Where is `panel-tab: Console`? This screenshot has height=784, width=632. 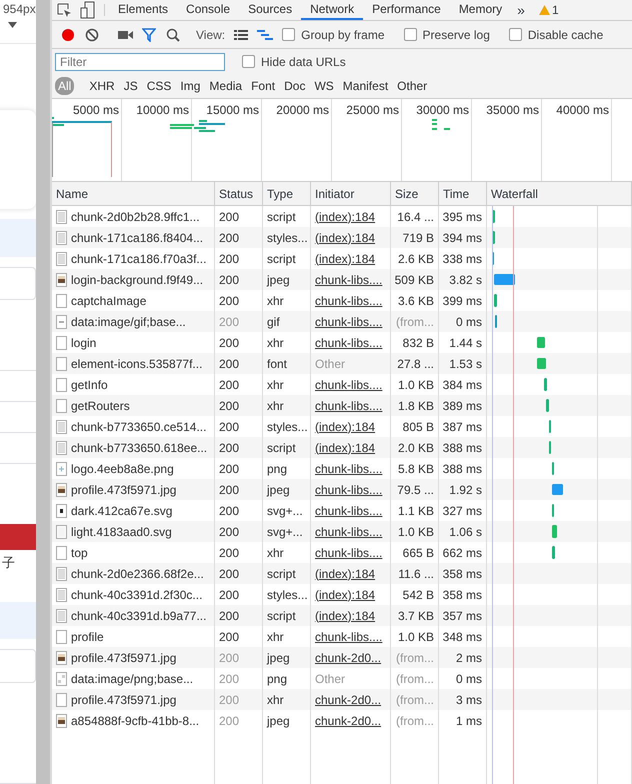
panel-tab: Console is located at coordinates (208, 10).